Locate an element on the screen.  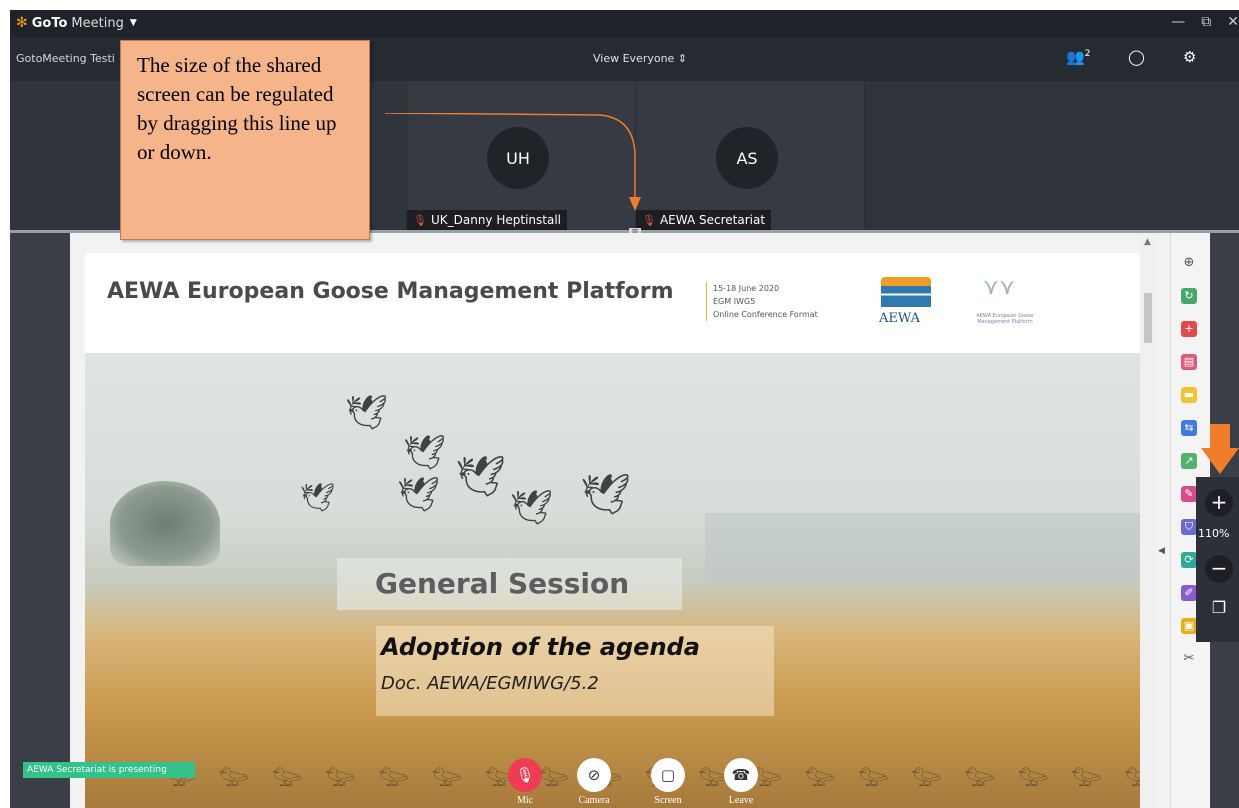
title-bar: ✻ GoTo Meeting ▼ — ⧉ ✕ is located at coordinates (624, 23).